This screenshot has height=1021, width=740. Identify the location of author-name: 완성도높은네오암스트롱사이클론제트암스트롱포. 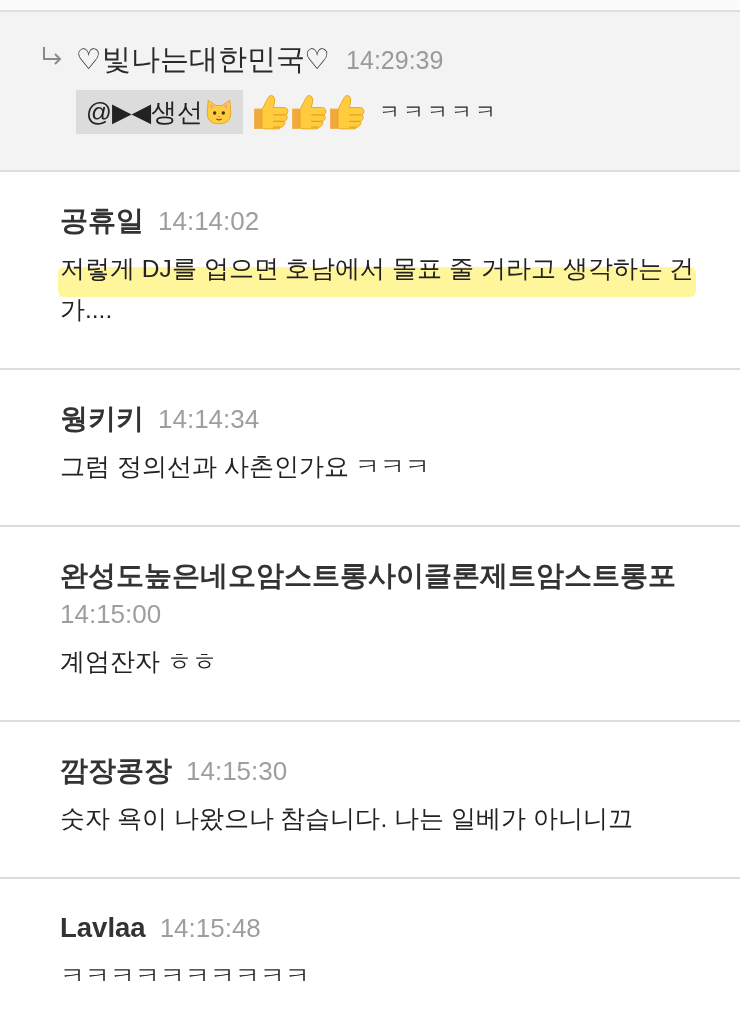
(368, 576).